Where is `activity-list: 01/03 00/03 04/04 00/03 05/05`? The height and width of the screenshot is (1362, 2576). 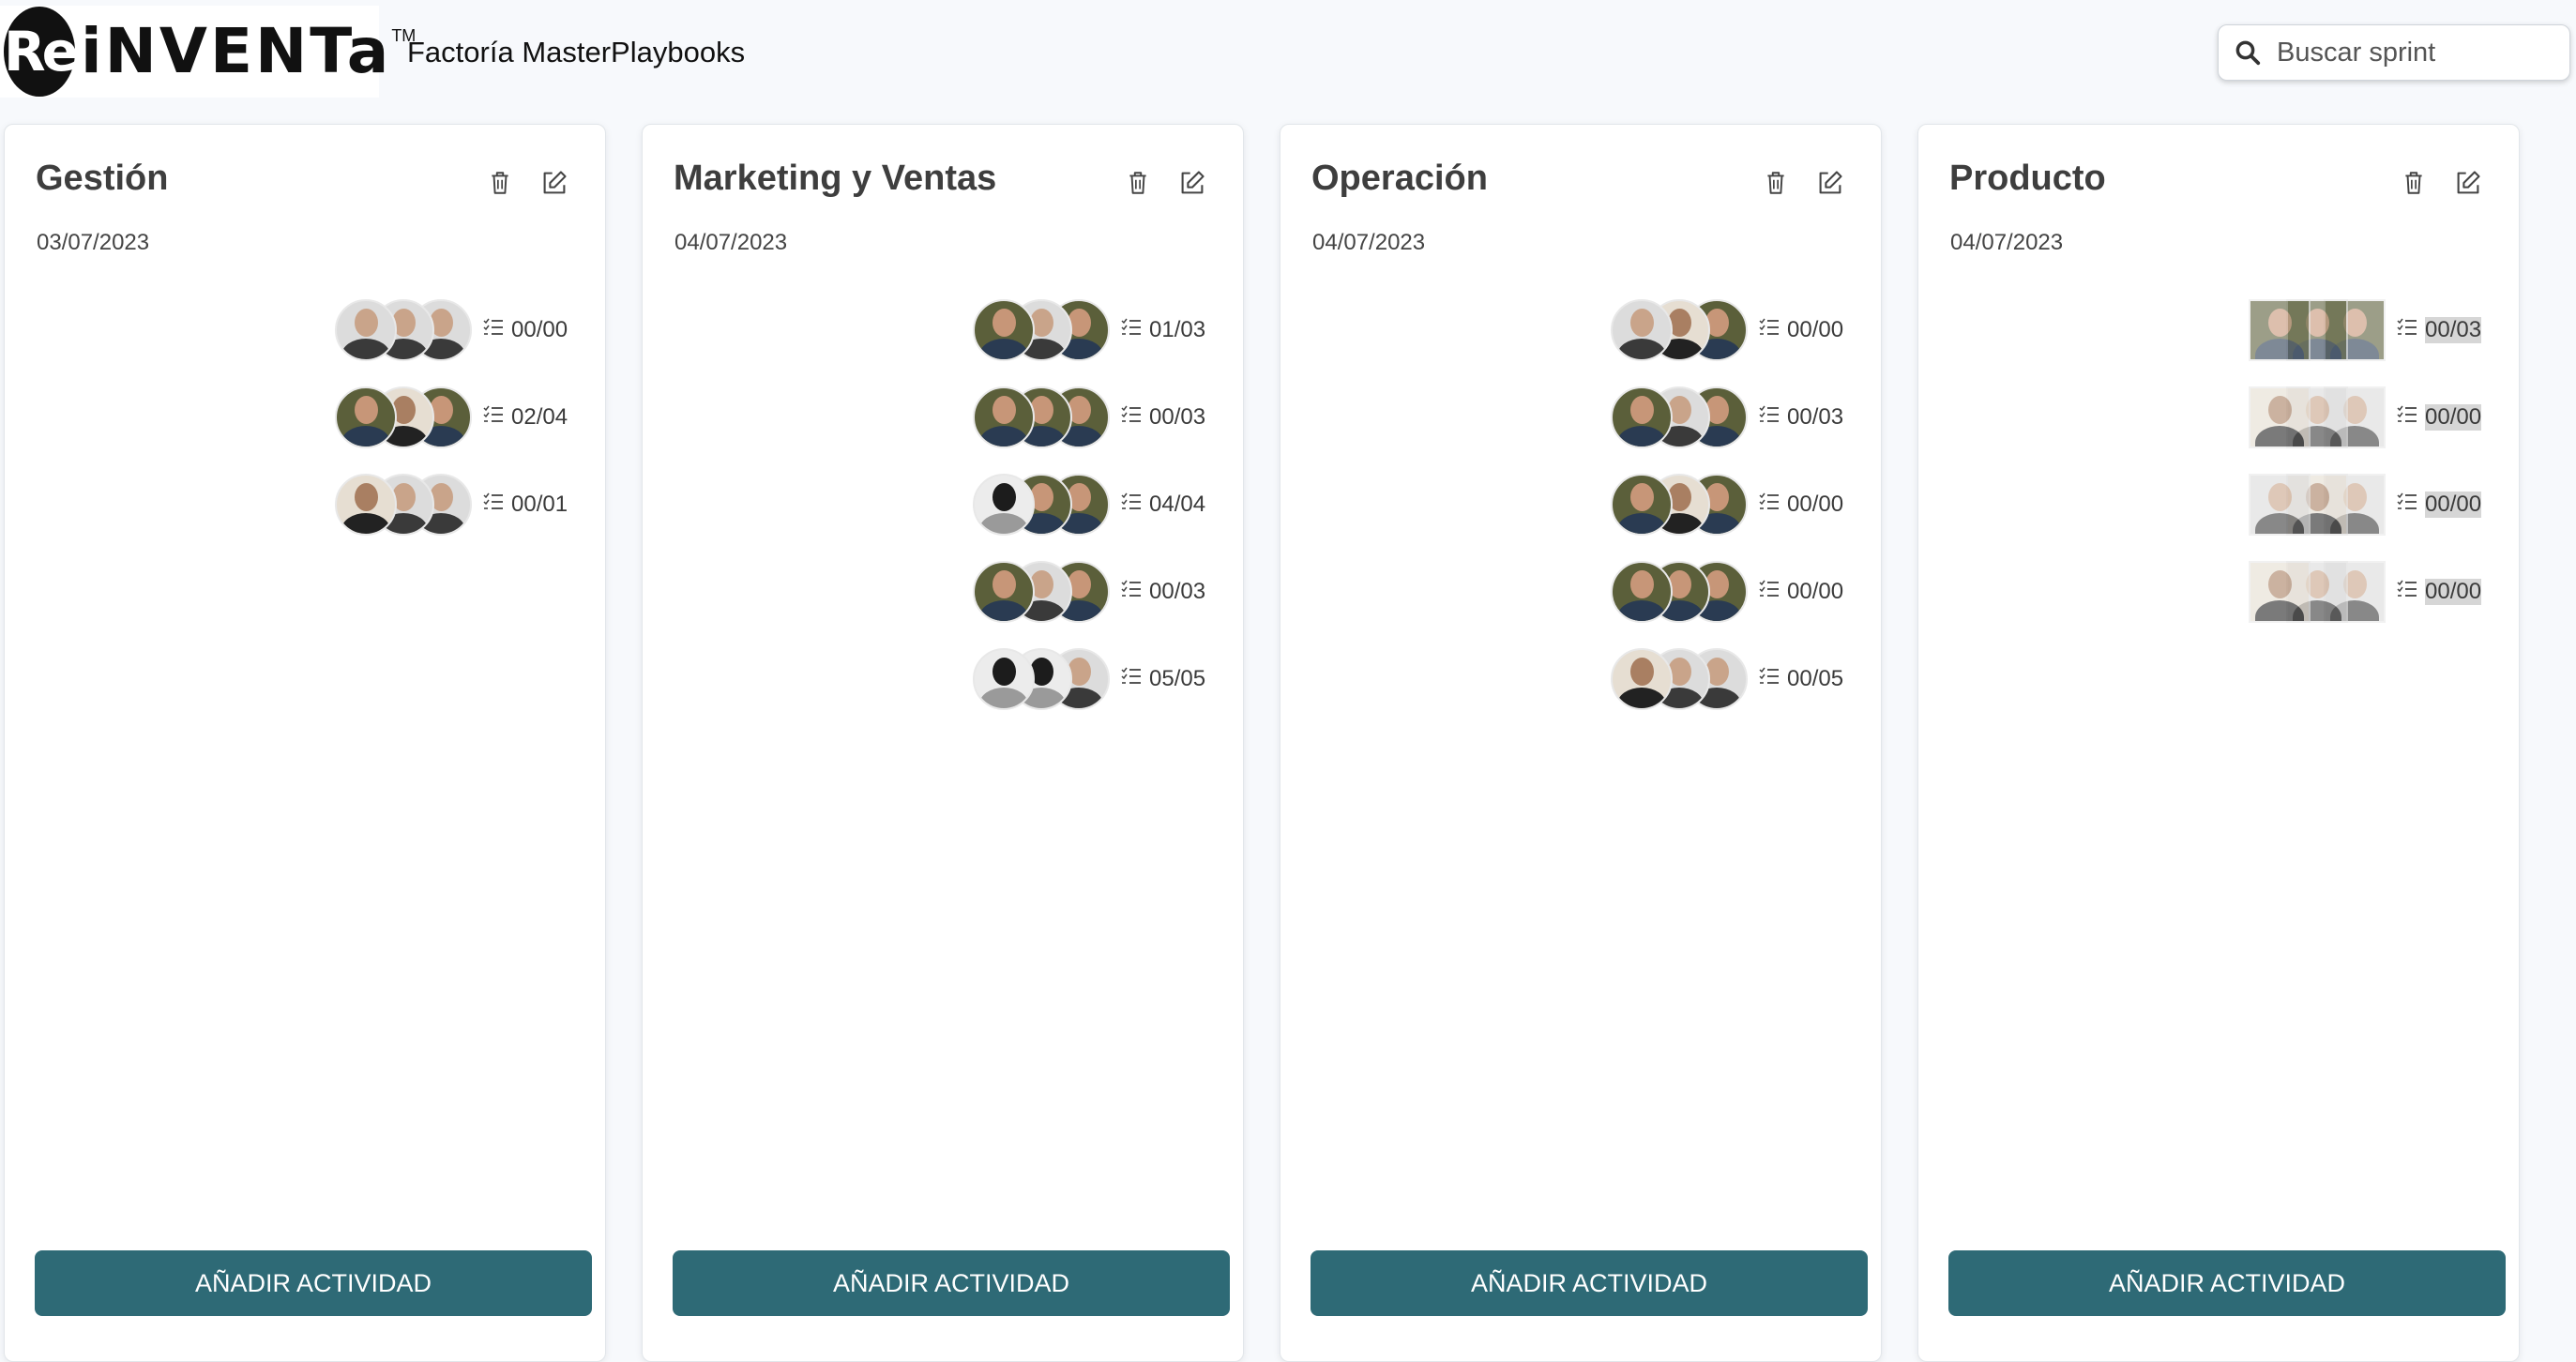
activity-list: 01/03 00/03 04/04 00/03 05/05 is located at coordinates (1093, 504).